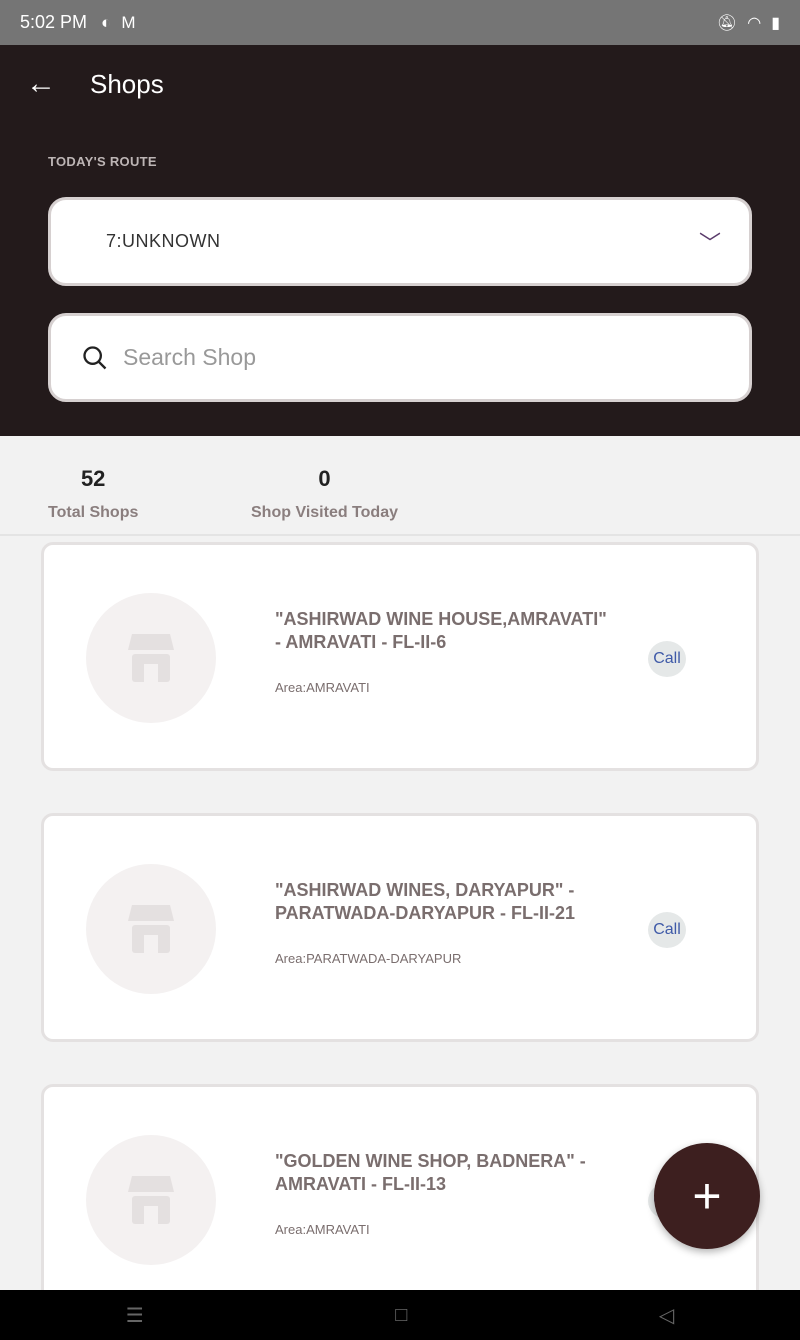 The image size is (800, 1340). I want to click on back-nav-icon: ◁, so click(666, 1315).